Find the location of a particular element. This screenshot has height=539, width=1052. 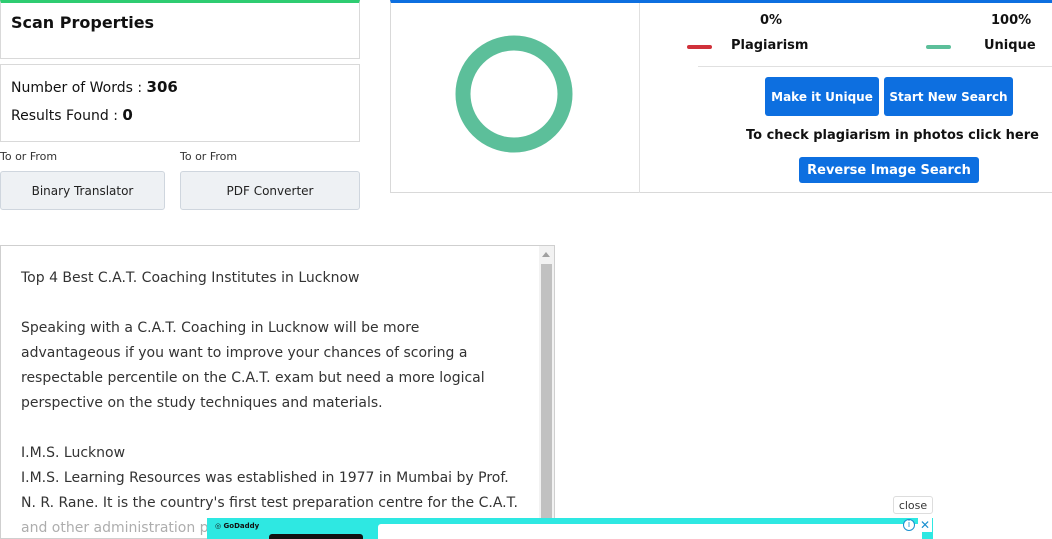

plagiarism-legend-swatch is located at coordinates (699, 47).